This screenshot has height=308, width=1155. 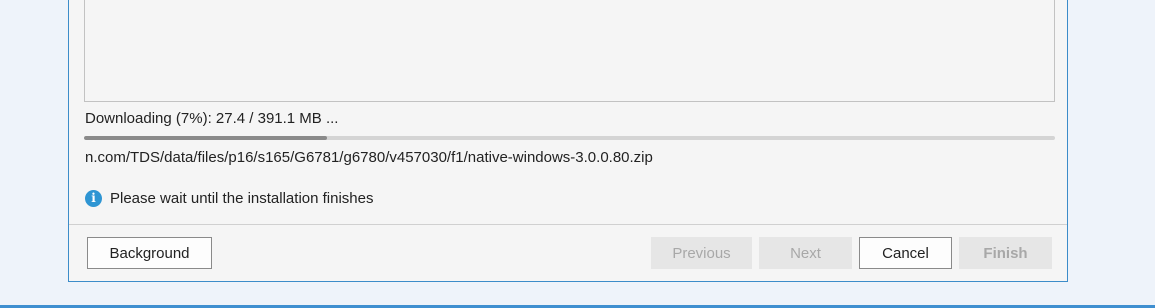 I want to click on cancel-button: Cancel, so click(x=905, y=253).